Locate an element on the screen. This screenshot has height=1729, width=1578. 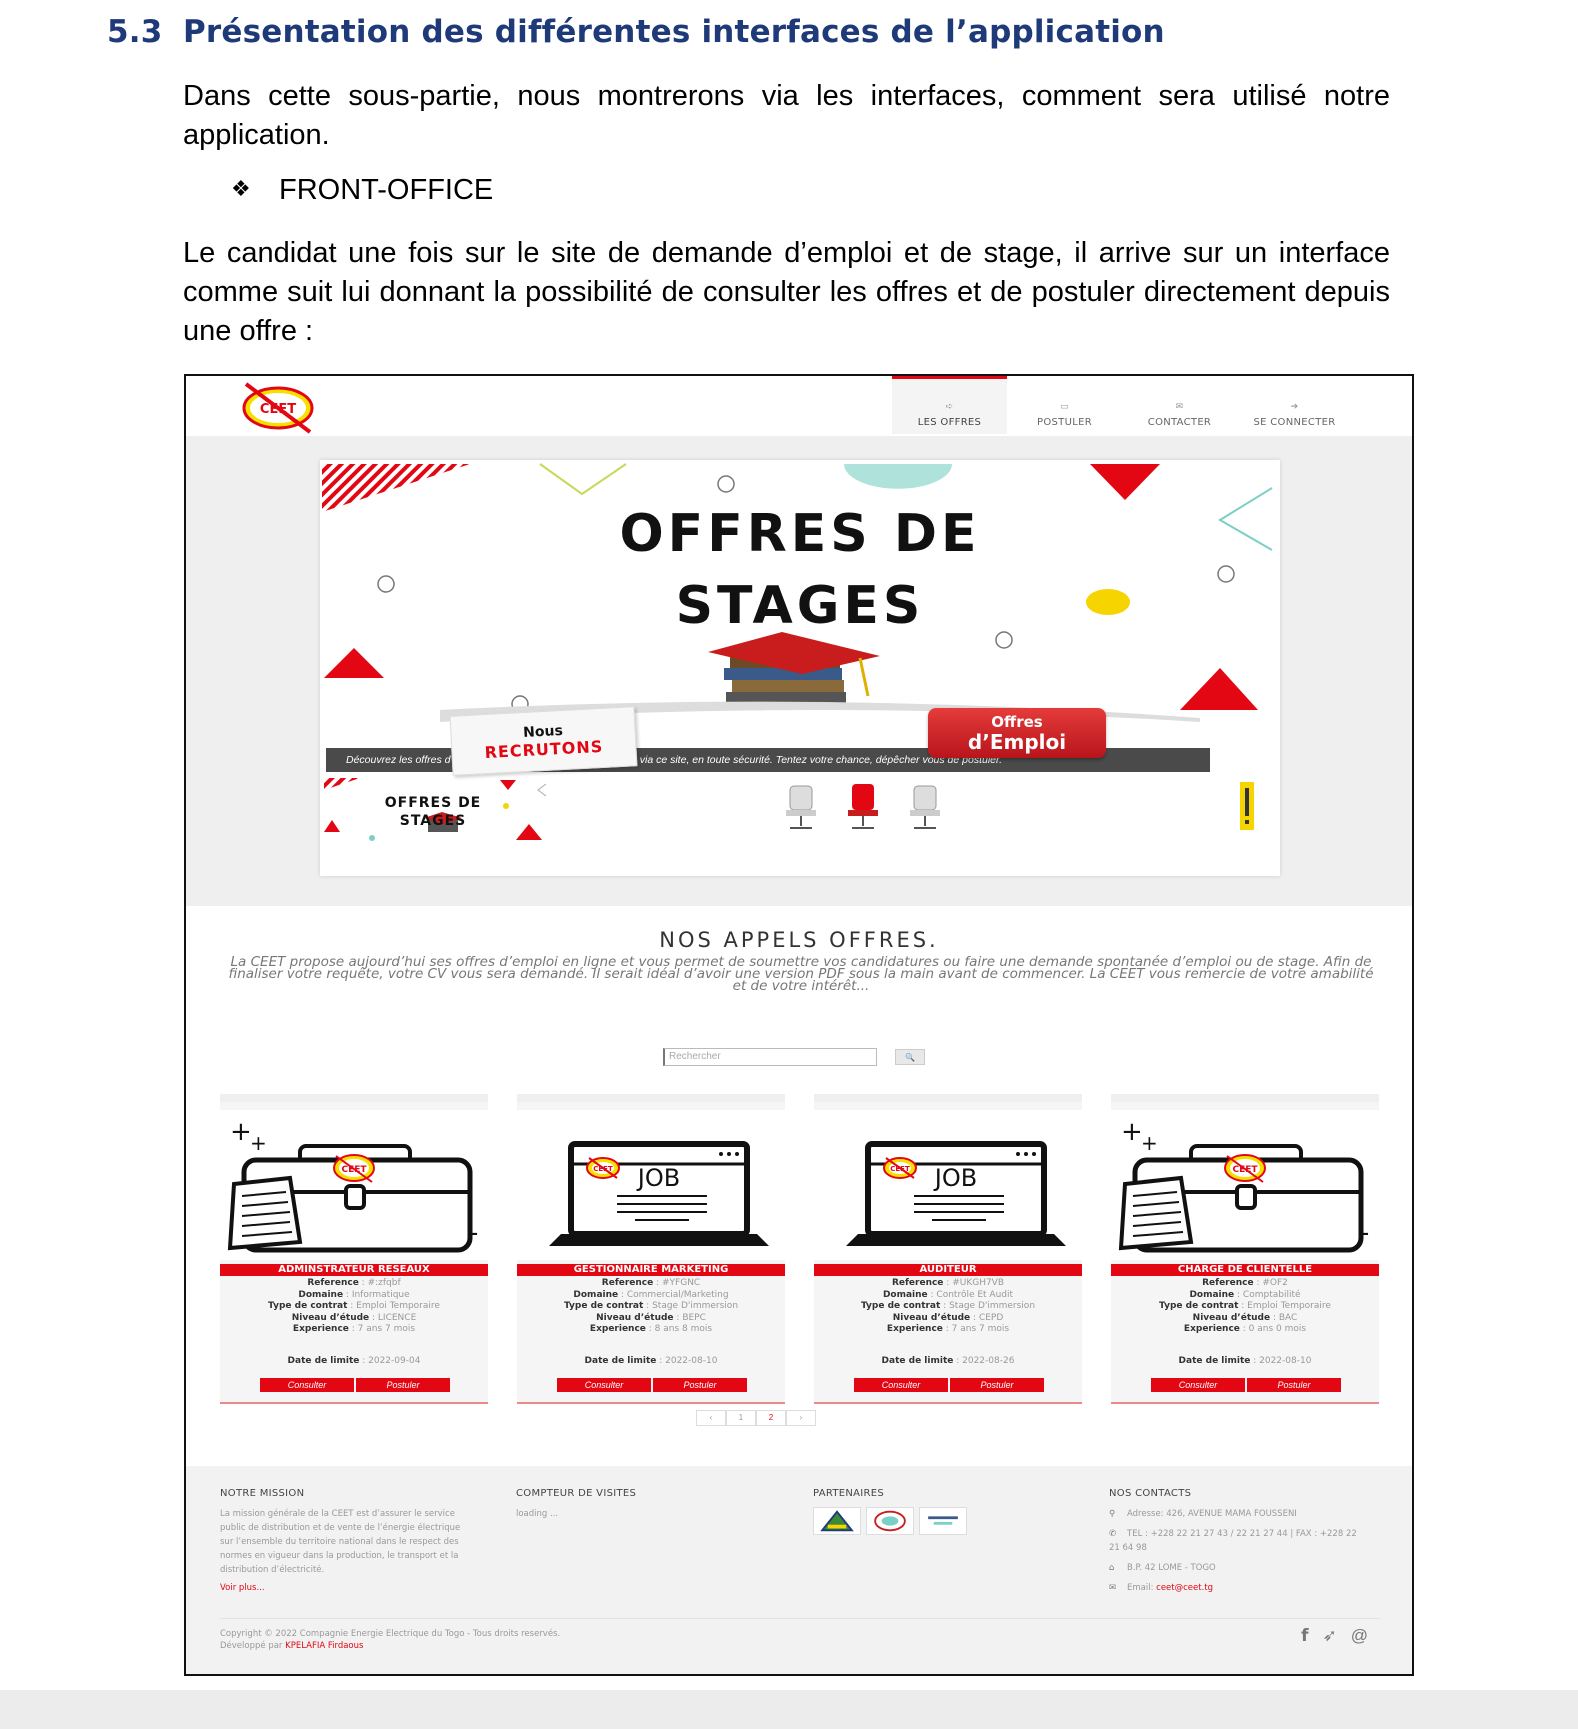
logo-text: CEET is located at coordinates (278, 409).